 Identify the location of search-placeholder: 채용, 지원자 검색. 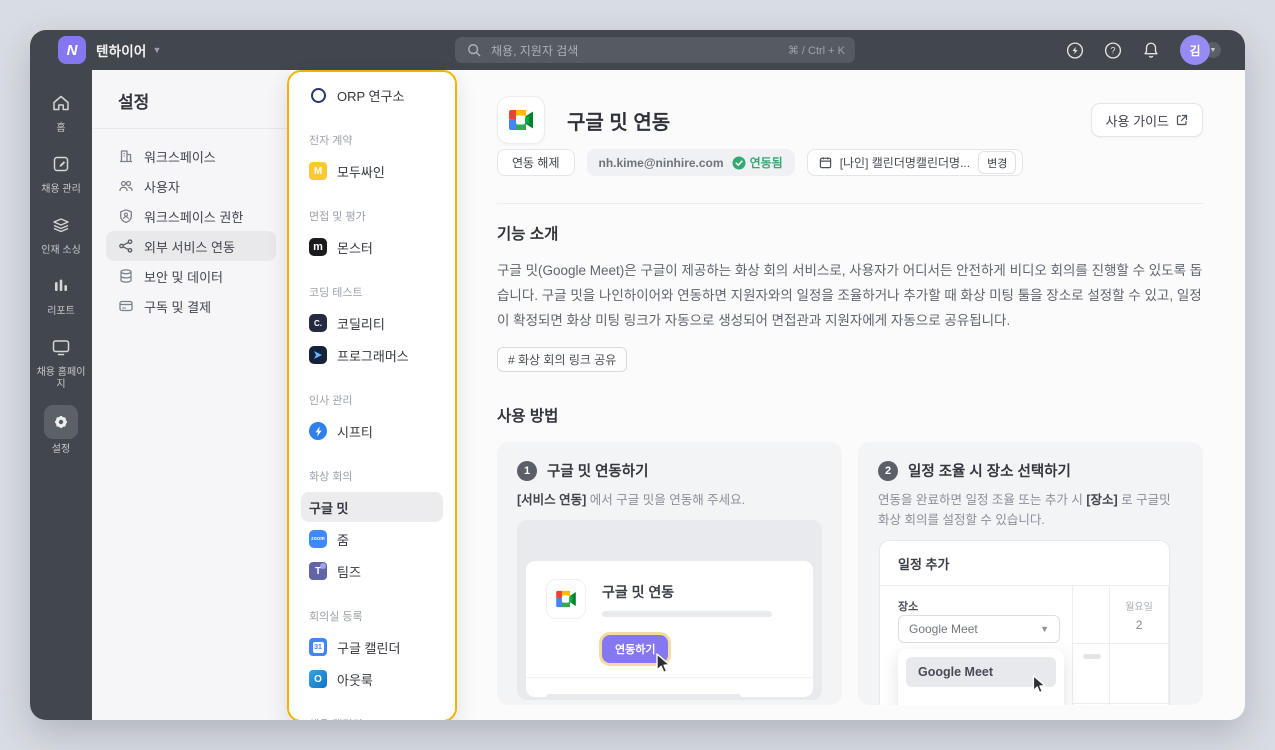
(535, 50).